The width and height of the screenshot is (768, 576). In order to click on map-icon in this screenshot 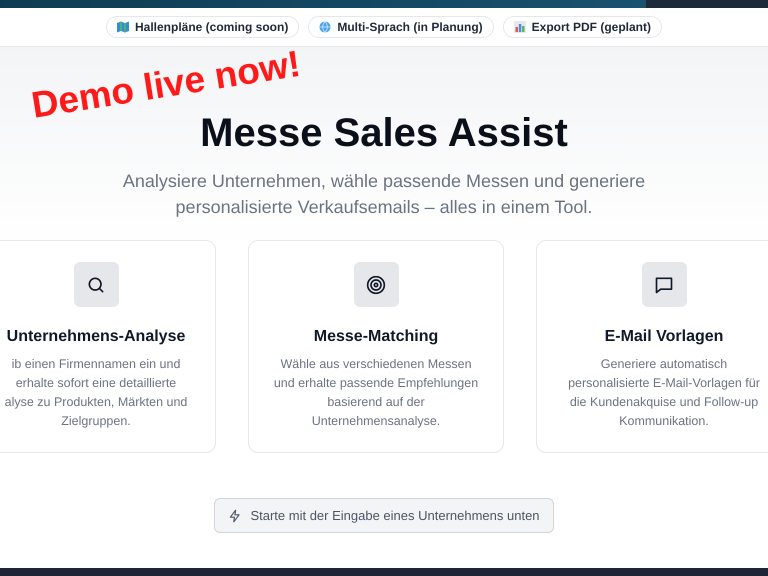, I will do `click(122, 27)`.